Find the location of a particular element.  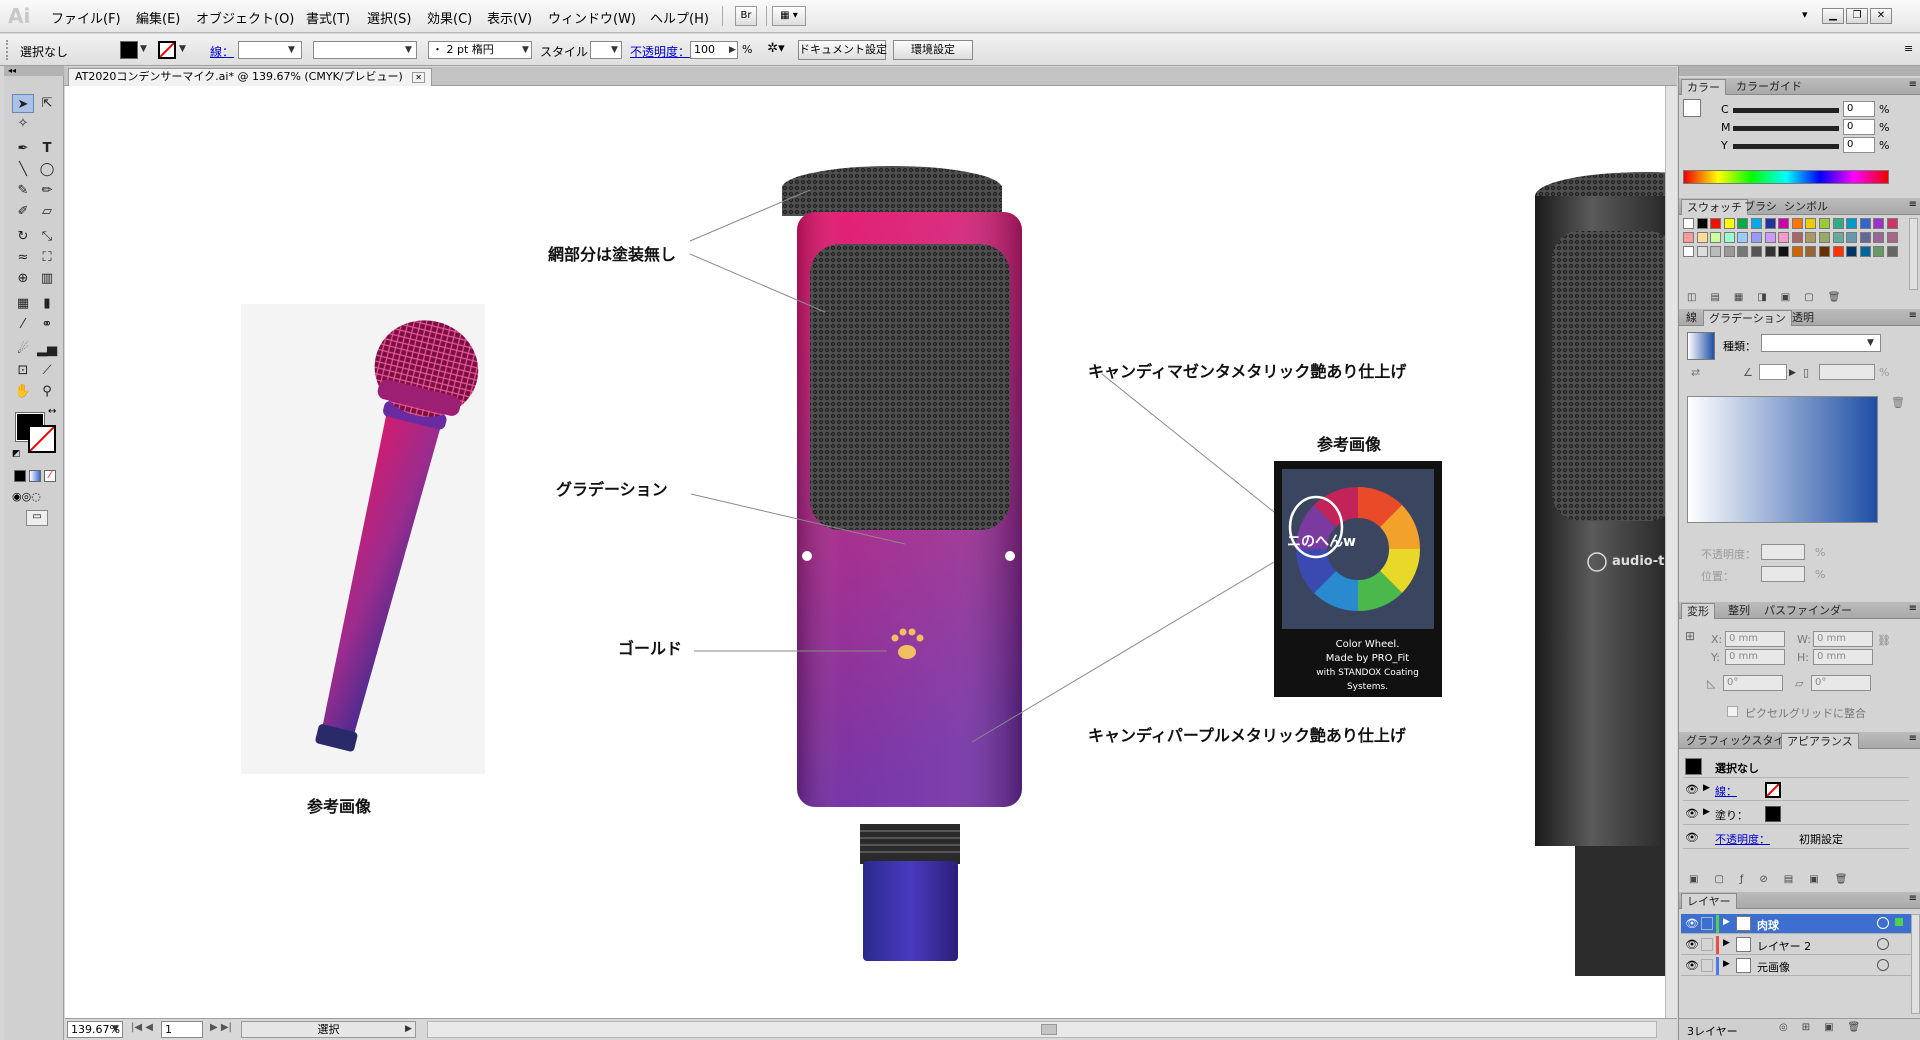

delete-stop-icon: 🗑 is located at coordinates (1898, 402).